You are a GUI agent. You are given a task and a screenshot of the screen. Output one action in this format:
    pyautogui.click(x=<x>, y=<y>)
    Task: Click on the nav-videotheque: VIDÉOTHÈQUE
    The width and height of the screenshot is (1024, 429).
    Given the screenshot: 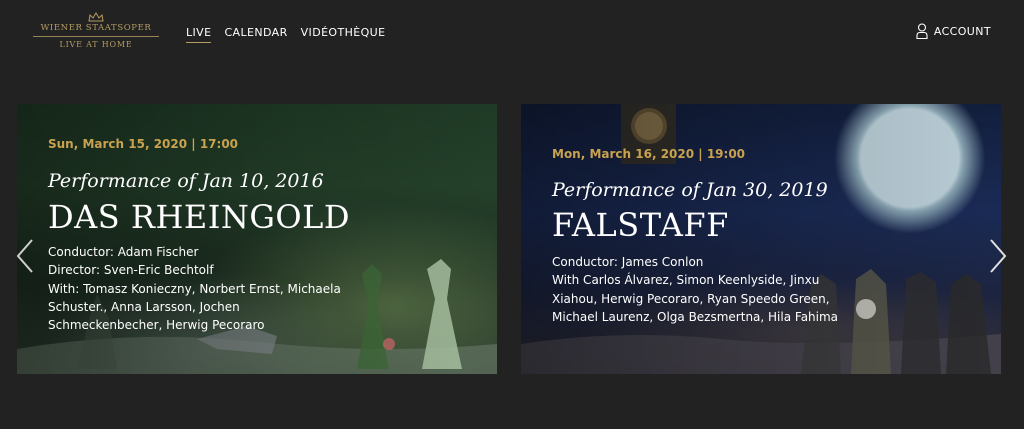 What is the action you would take?
    pyautogui.click(x=343, y=34)
    